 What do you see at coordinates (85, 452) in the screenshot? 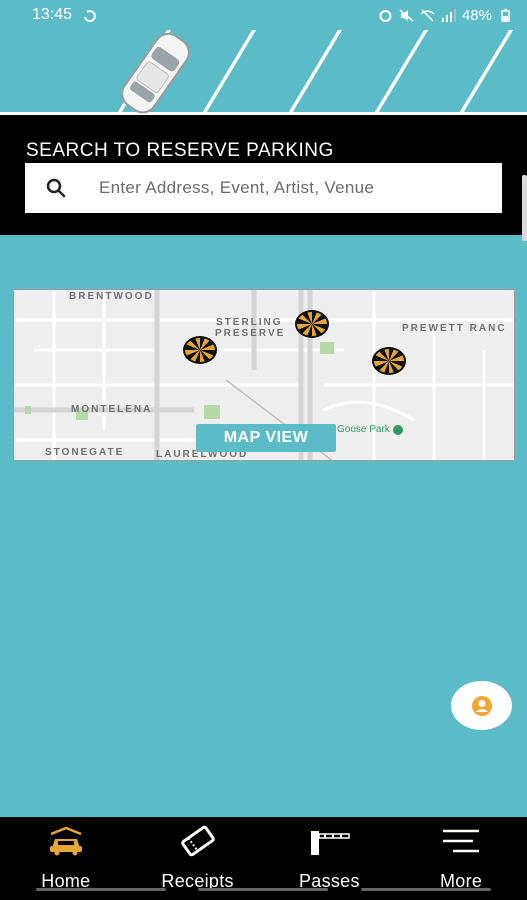
I see `map-label: STONEGATE` at bounding box center [85, 452].